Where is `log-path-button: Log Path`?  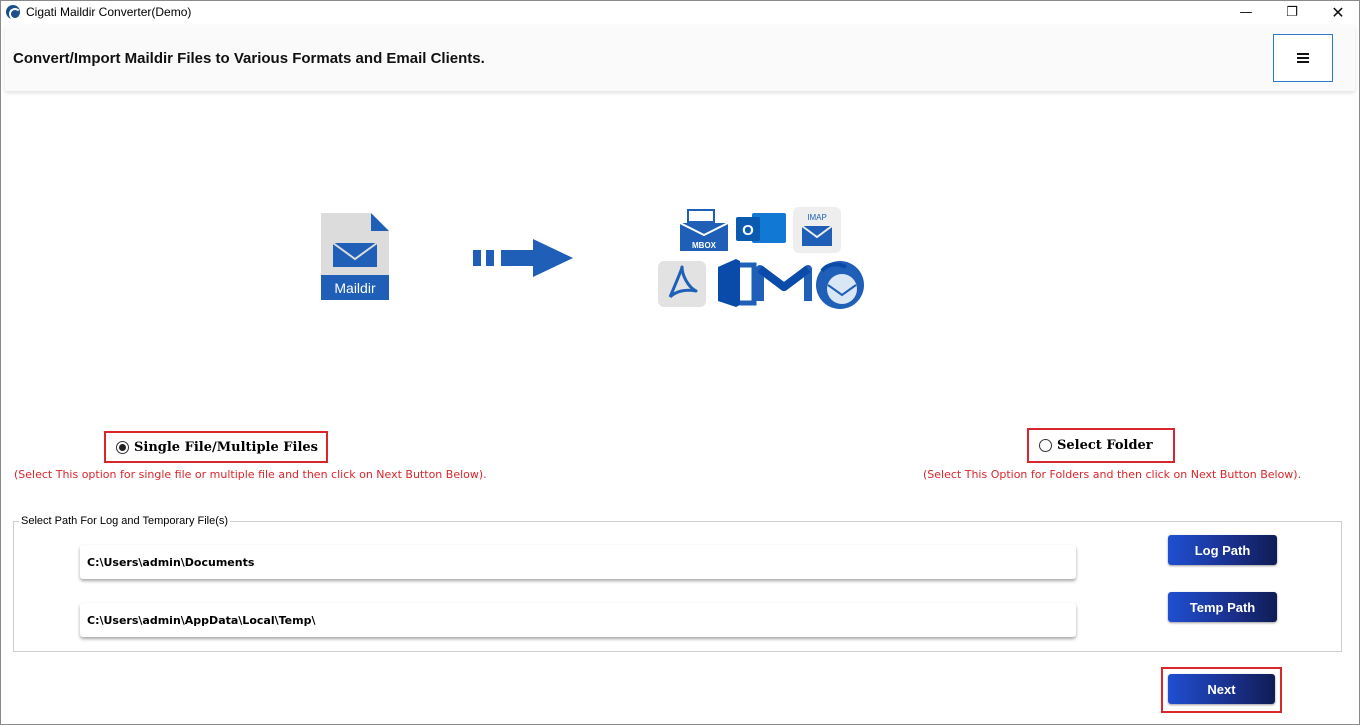
log-path-button: Log Path is located at coordinates (1222, 550).